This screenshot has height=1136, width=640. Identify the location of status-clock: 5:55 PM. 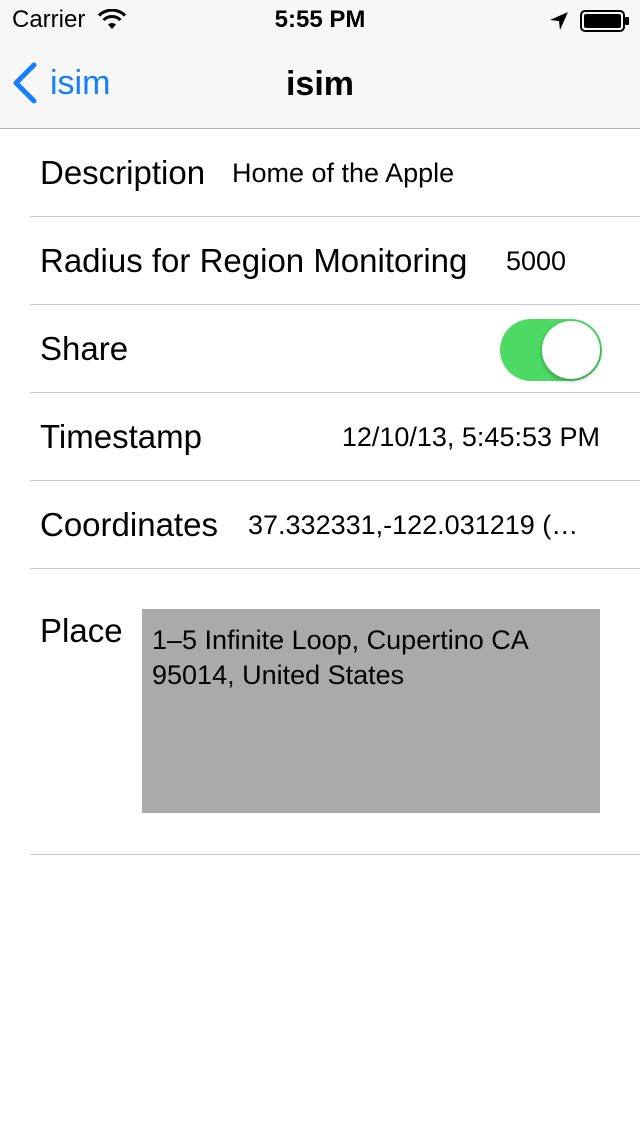
(320, 19).